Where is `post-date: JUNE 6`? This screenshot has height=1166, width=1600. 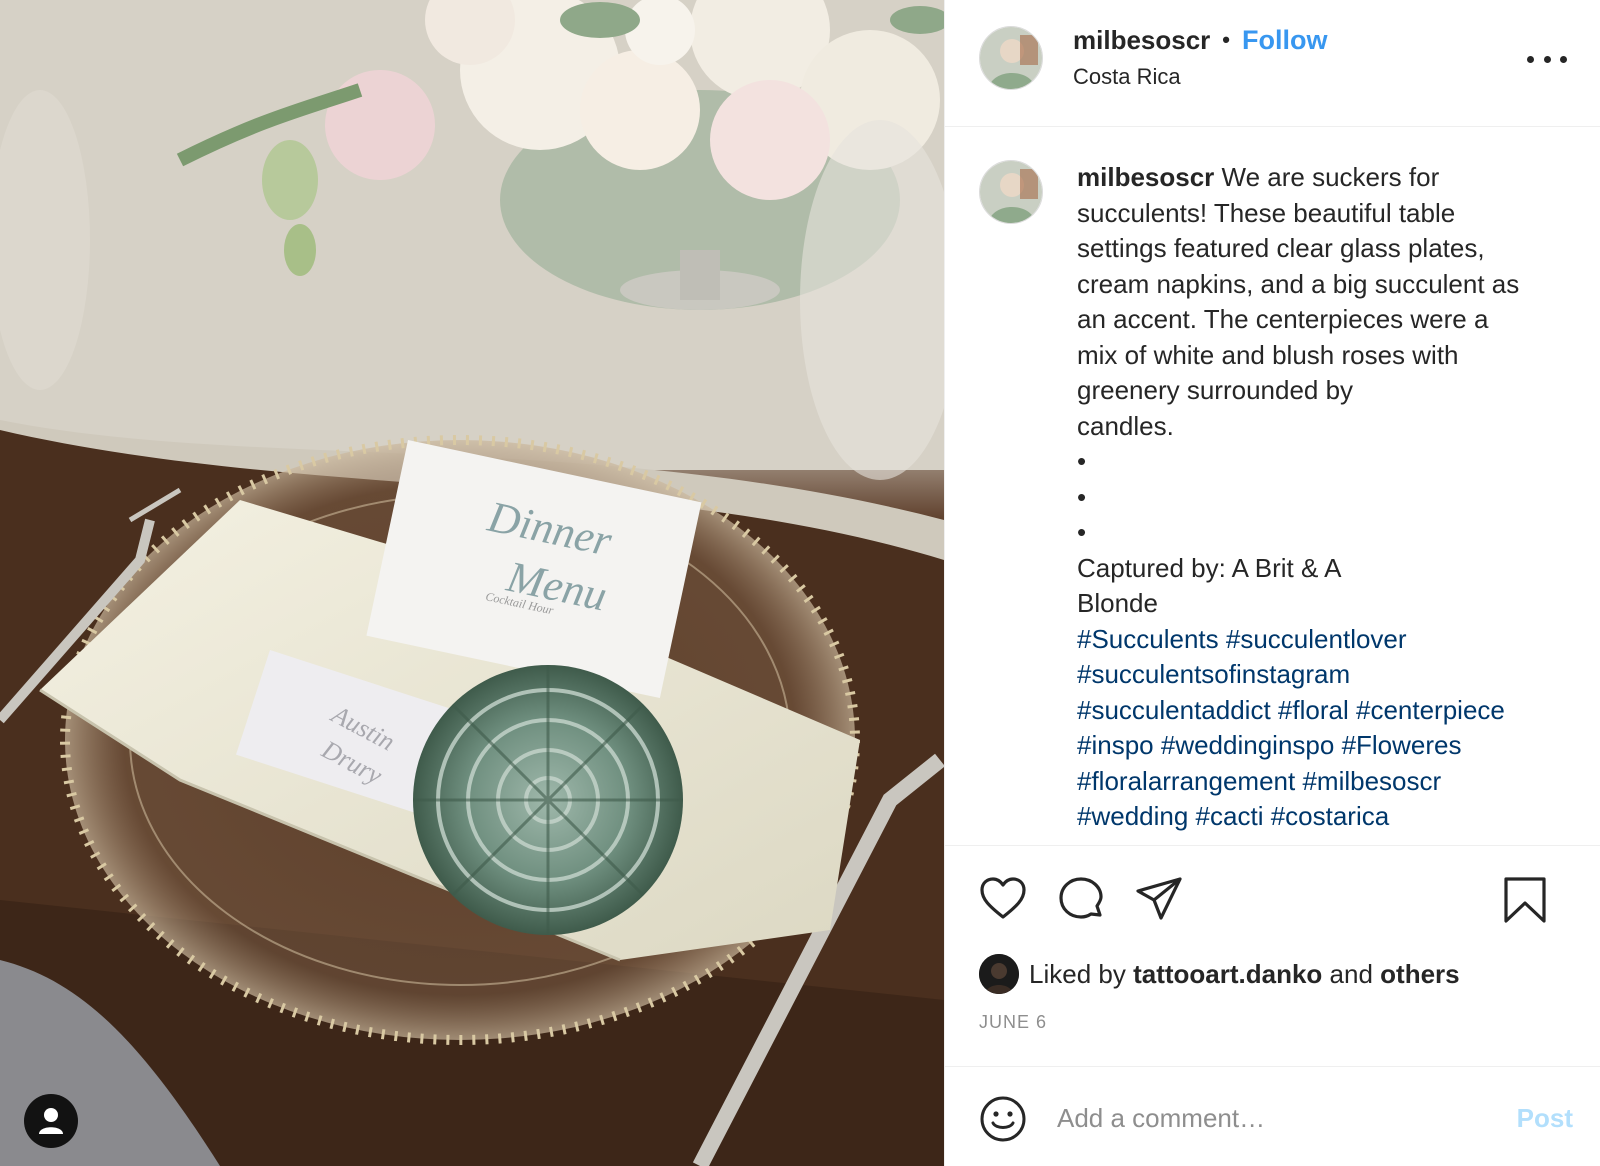 post-date: JUNE 6 is located at coordinates (1013, 1022).